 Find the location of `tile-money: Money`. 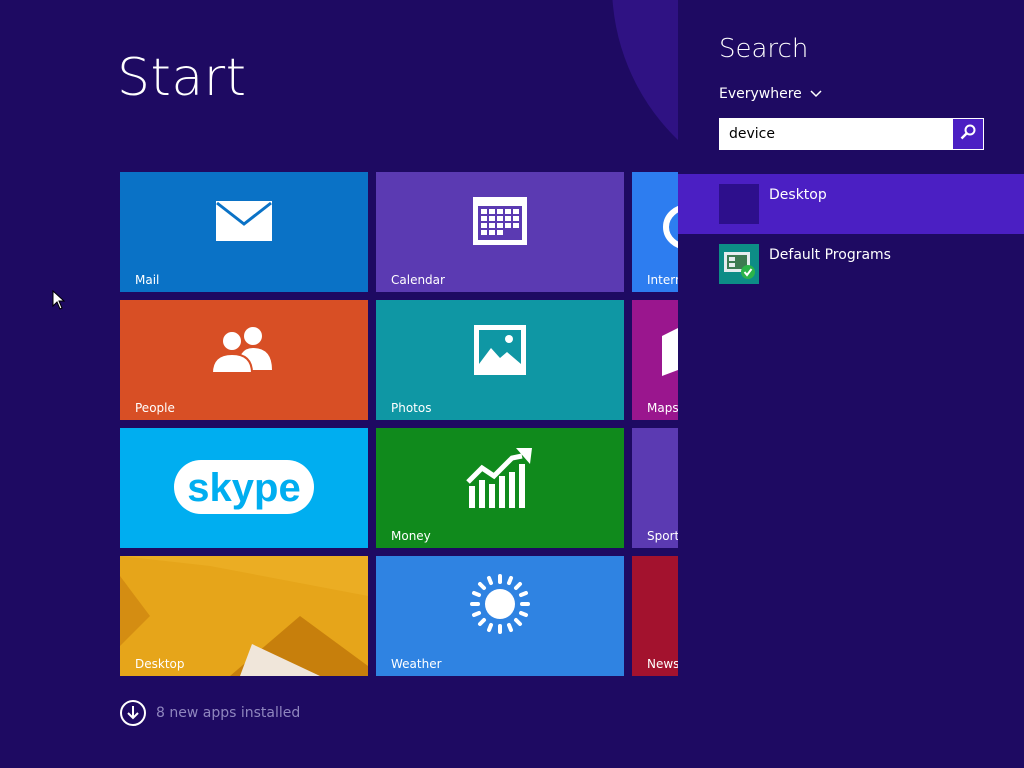

tile-money: Money is located at coordinates (500, 488).